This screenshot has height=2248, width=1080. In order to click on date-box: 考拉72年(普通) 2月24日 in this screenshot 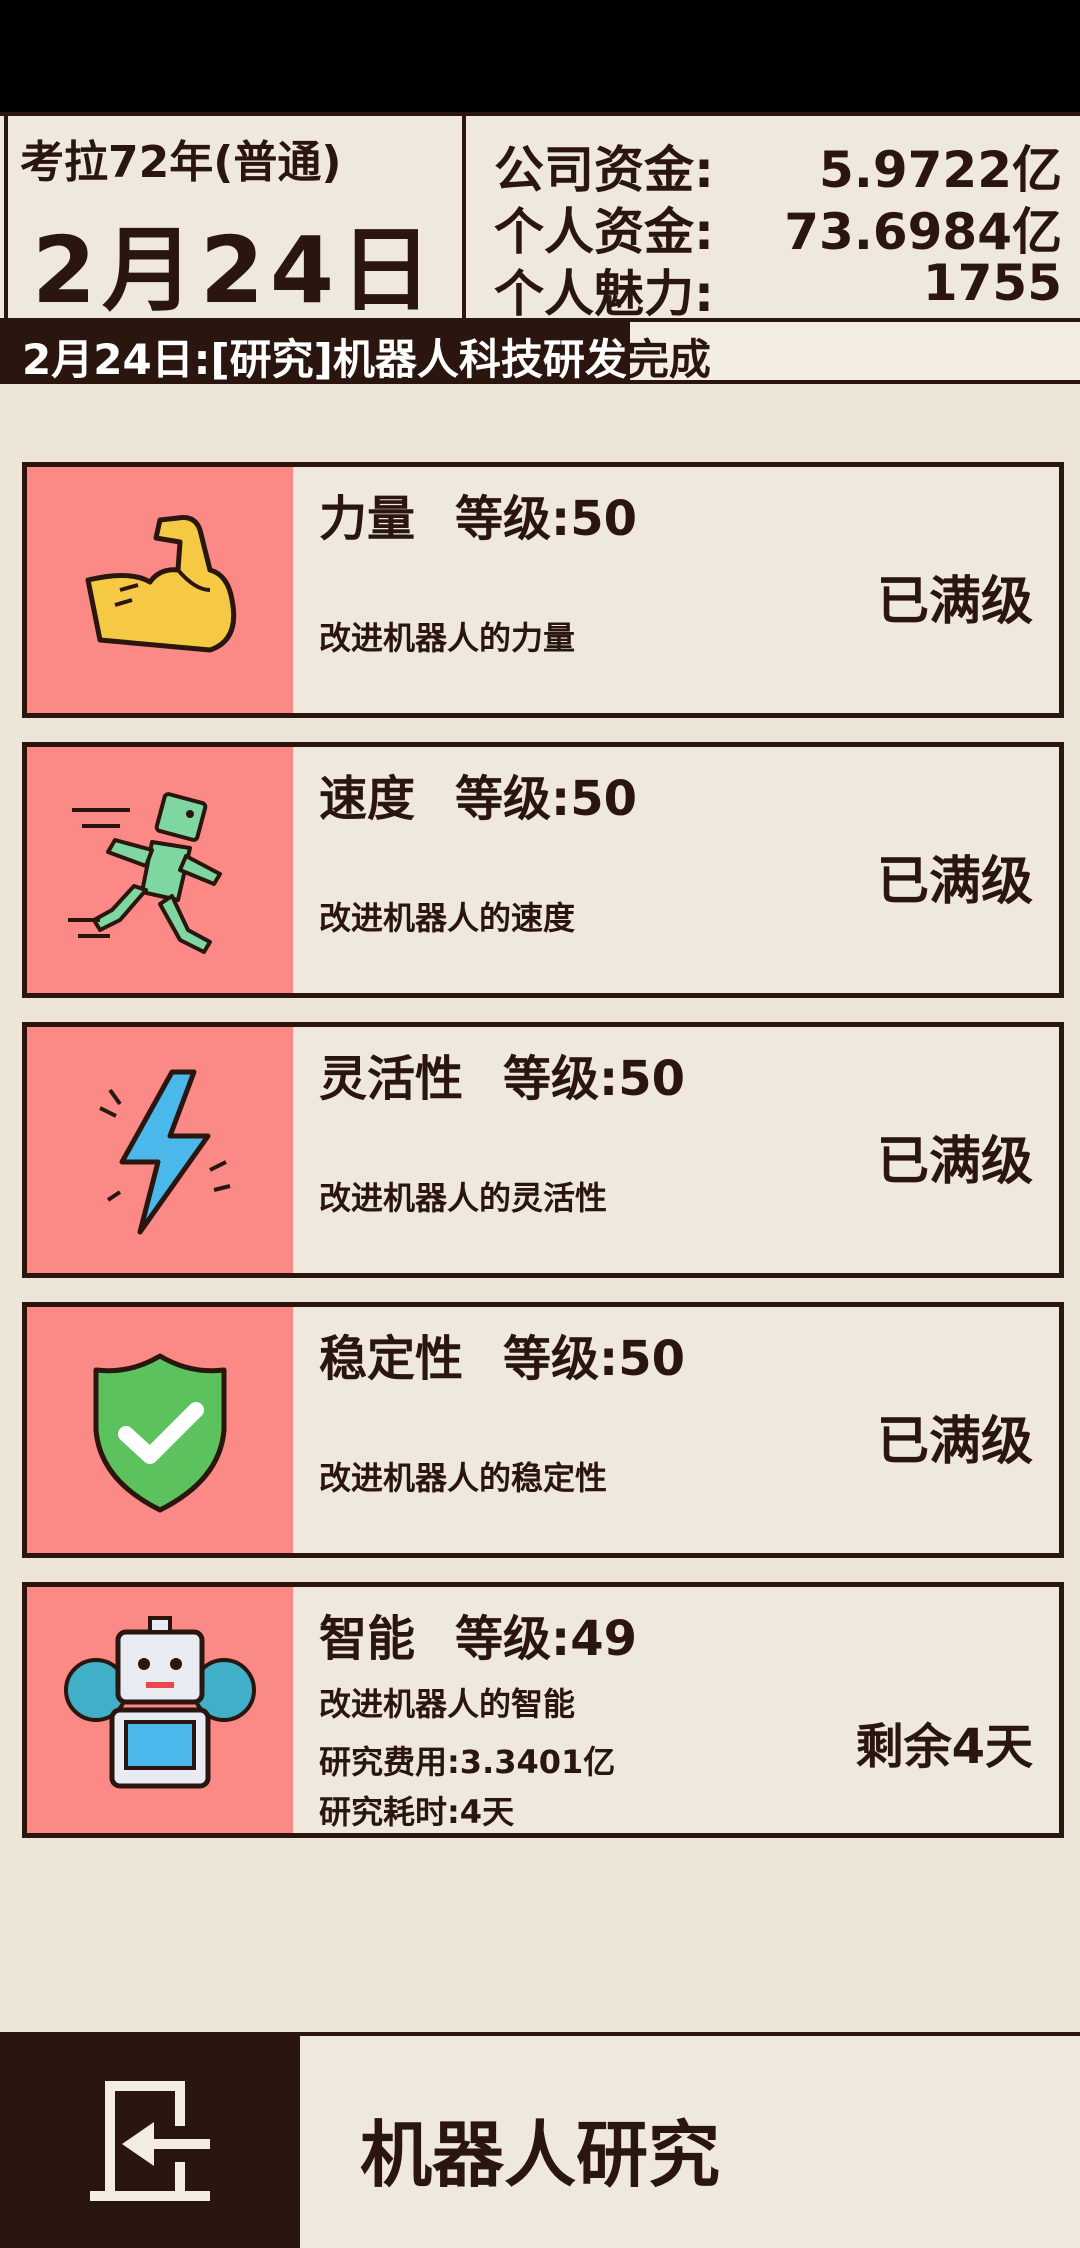, I will do `click(235, 220)`.